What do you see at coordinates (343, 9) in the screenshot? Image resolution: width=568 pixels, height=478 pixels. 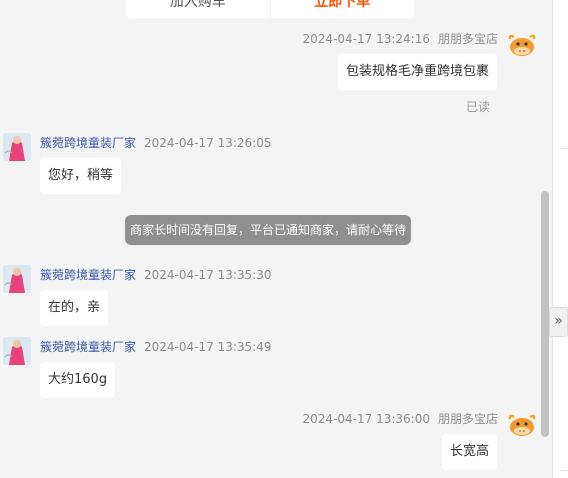 I see `buy-now-button: 立即下单` at bounding box center [343, 9].